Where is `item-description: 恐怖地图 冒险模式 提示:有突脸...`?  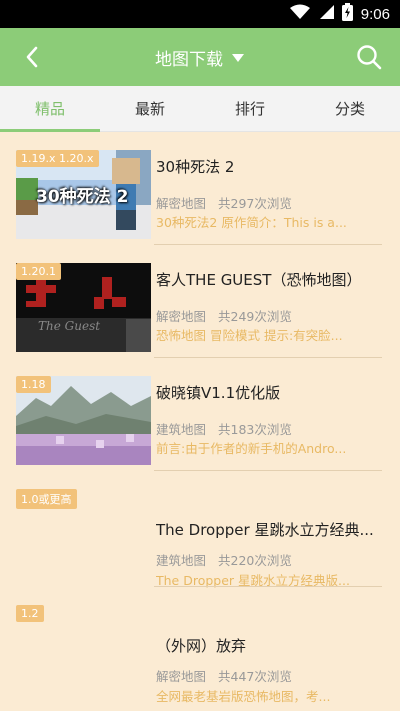
item-description: 恐怖地图 冒险模式 提示:有突脸... is located at coordinates (249, 335).